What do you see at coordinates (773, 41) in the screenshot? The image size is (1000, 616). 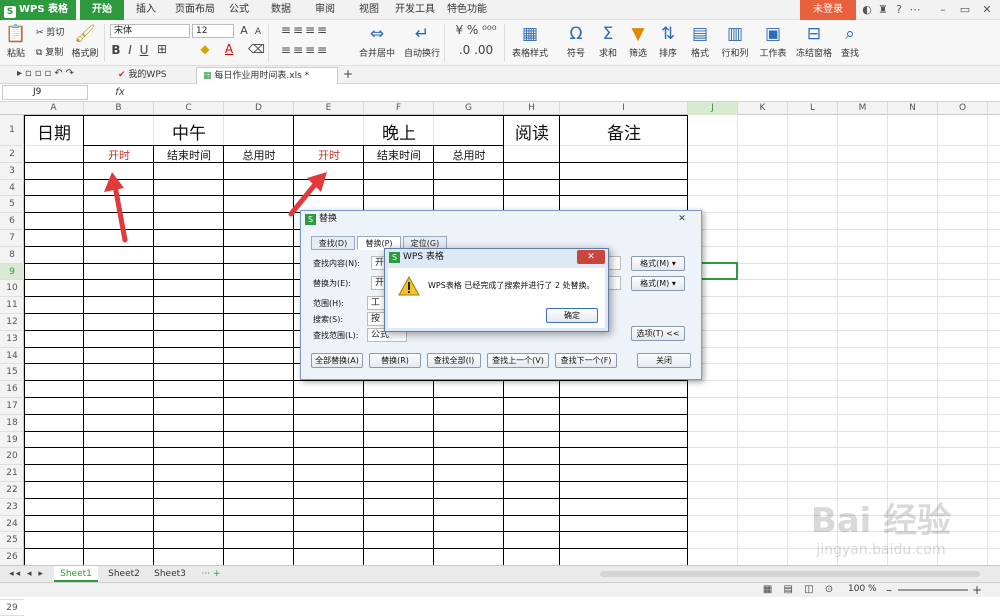 I see `worksheet-button: ▣ 工作表` at bounding box center [773, 41].